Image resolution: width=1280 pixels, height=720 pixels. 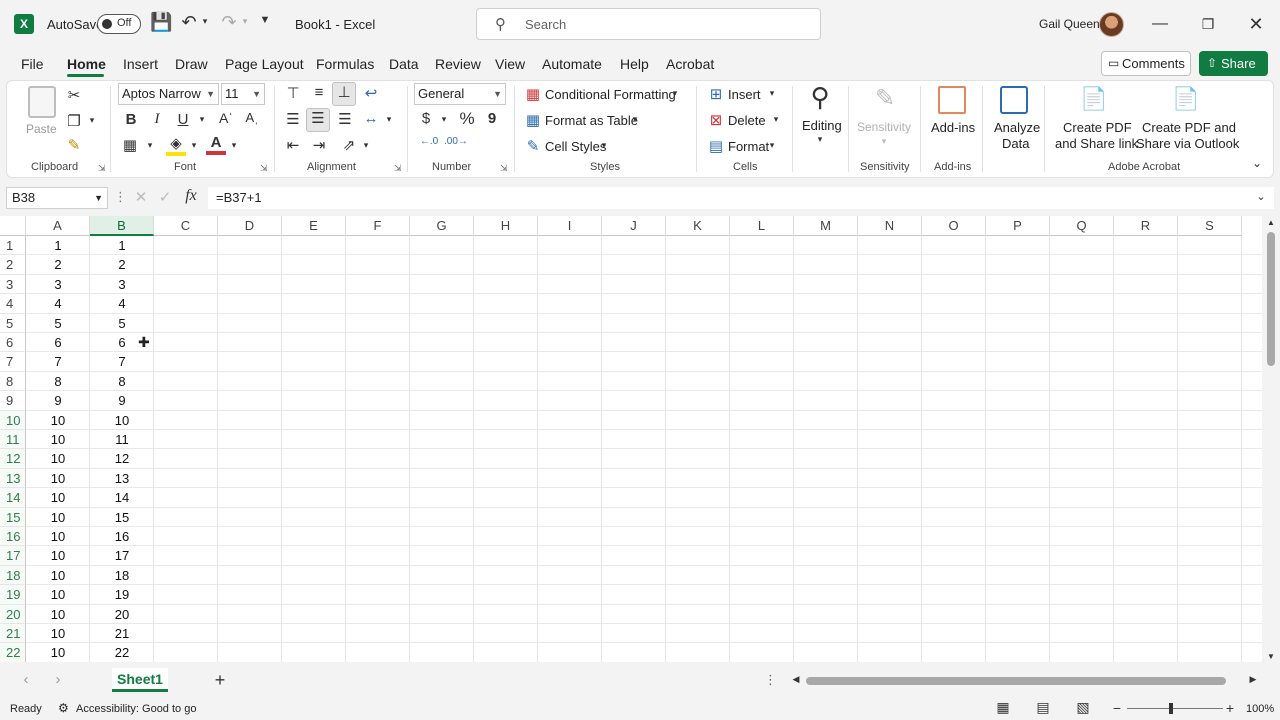 I want to click on select-all-corner, so click(x=13, y=226).